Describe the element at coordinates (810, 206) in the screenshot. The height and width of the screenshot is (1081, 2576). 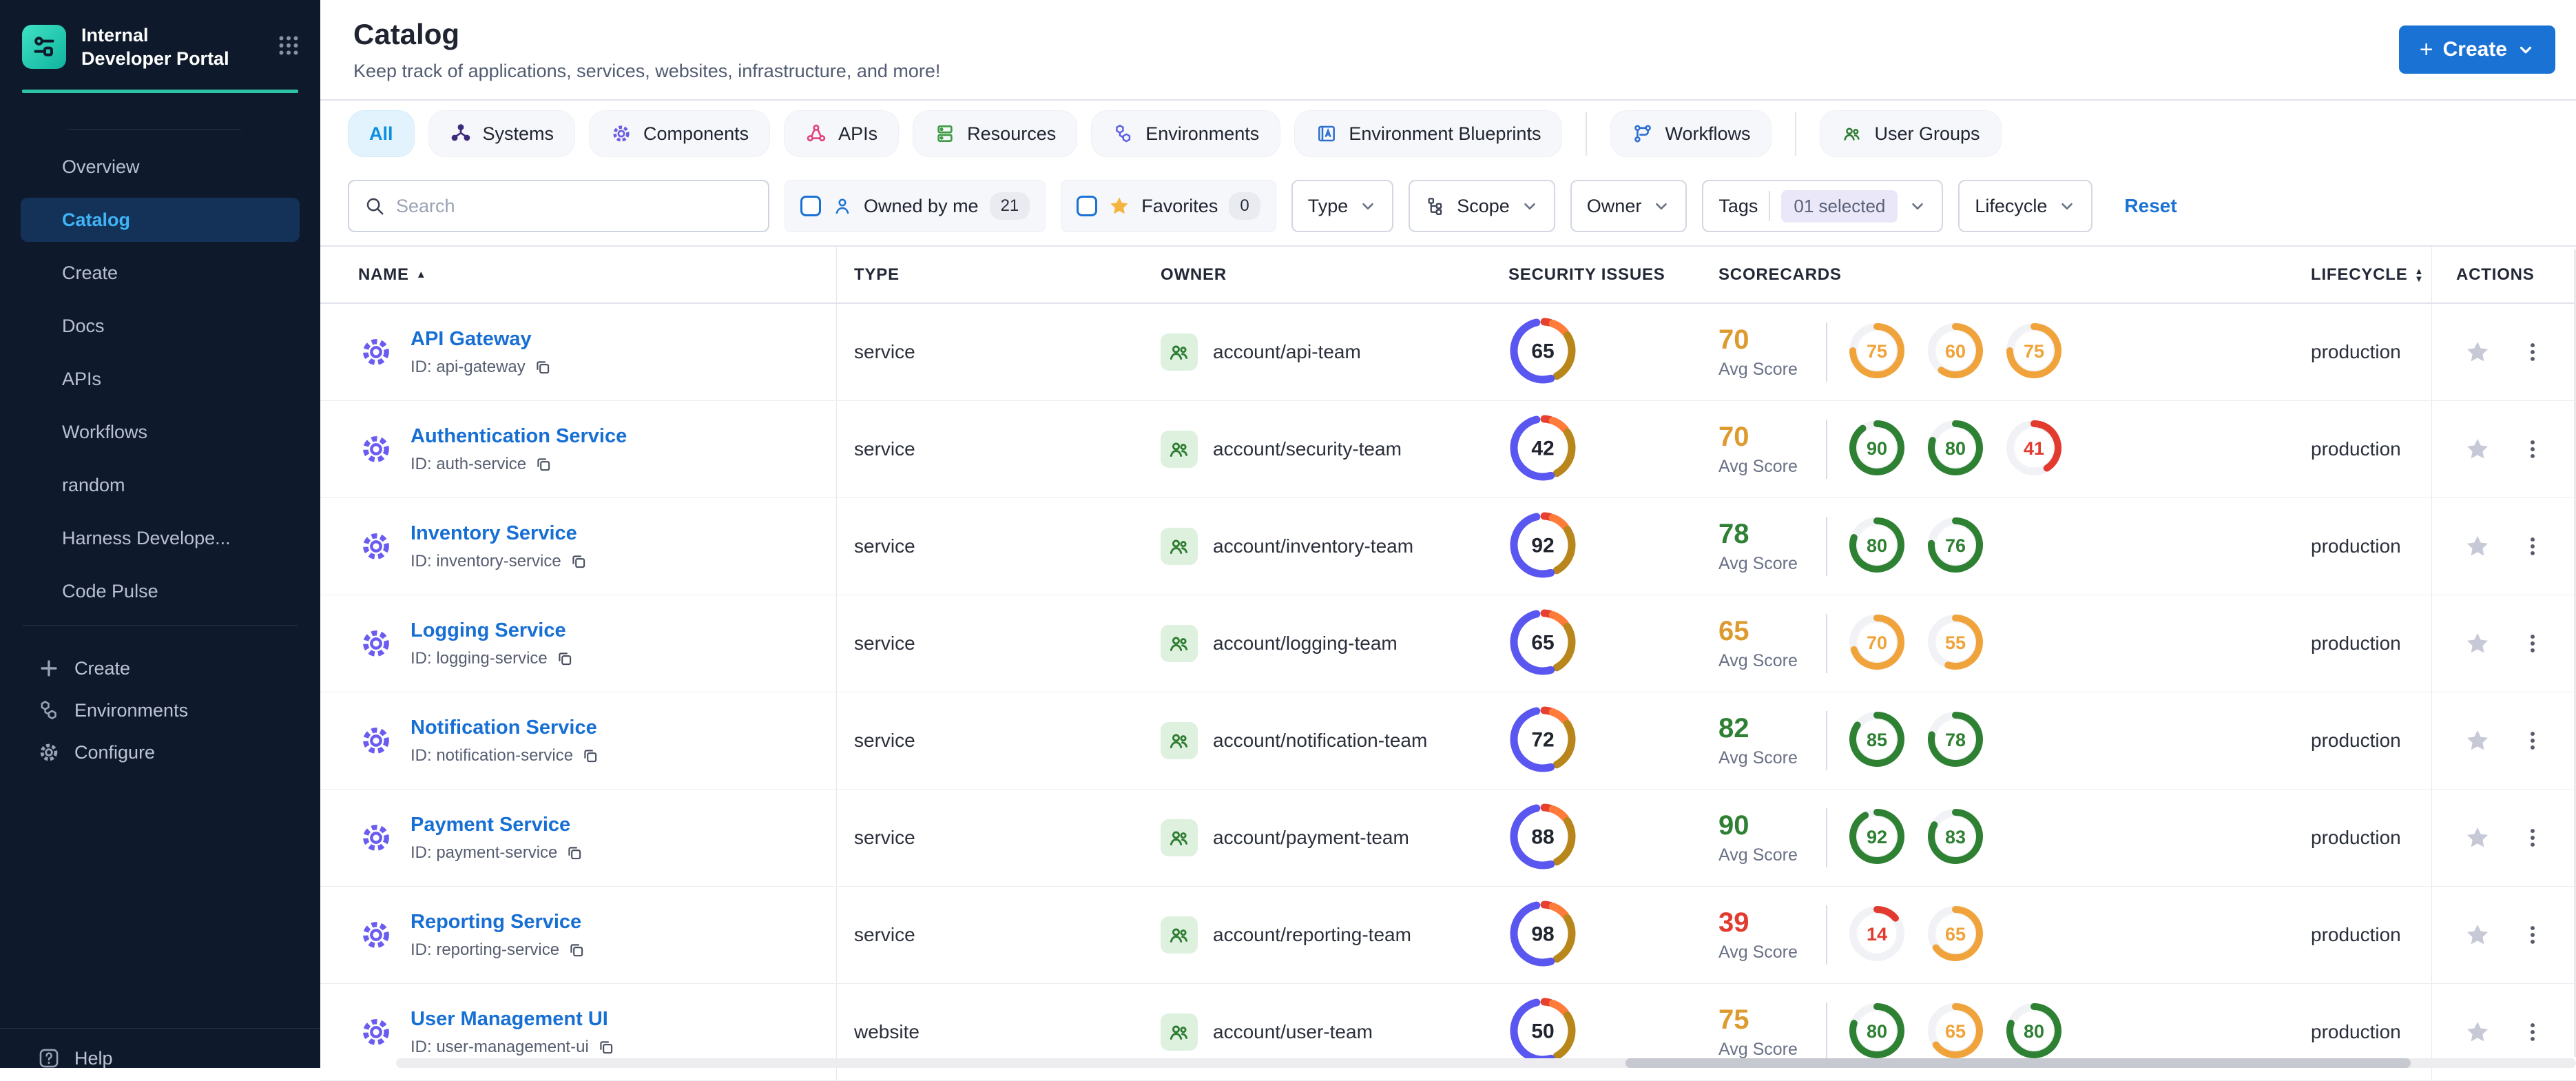
I see `owned-by-me-checkbox` at that location.